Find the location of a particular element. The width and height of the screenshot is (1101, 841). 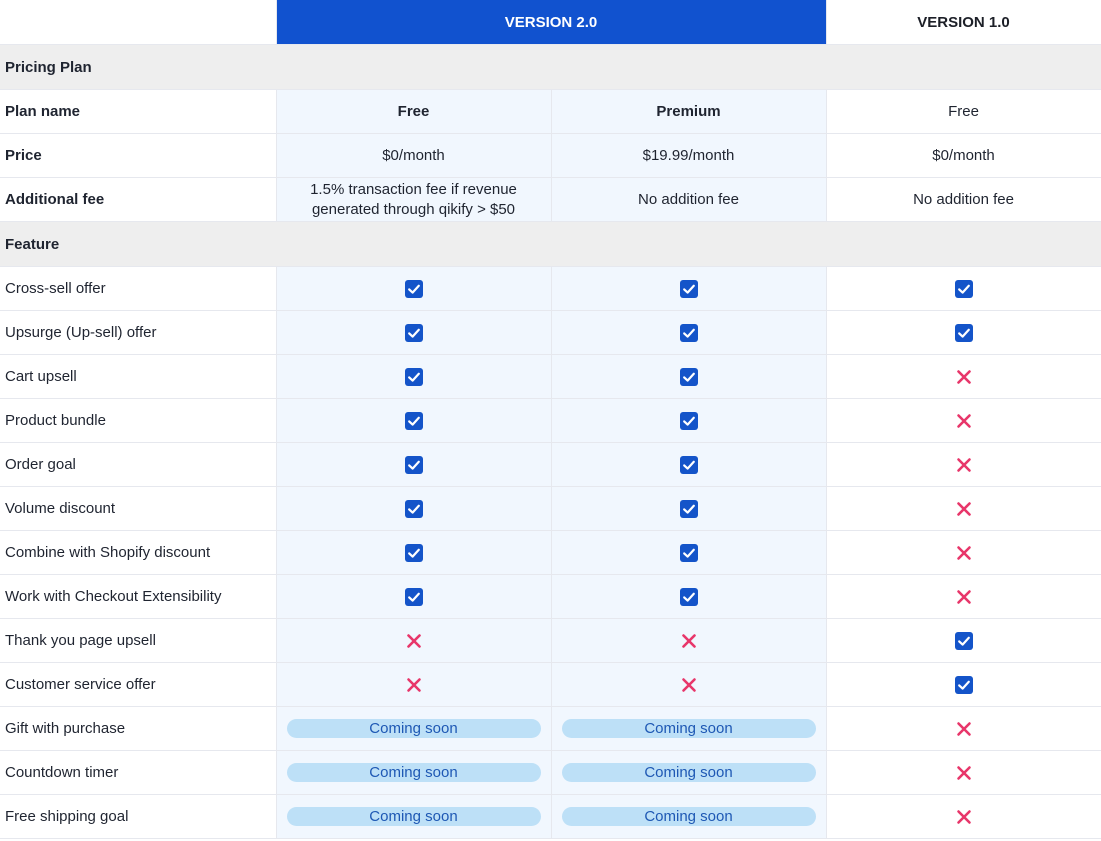

feature-row: Combine with Shopify discount is located at coordinates (550, 552).